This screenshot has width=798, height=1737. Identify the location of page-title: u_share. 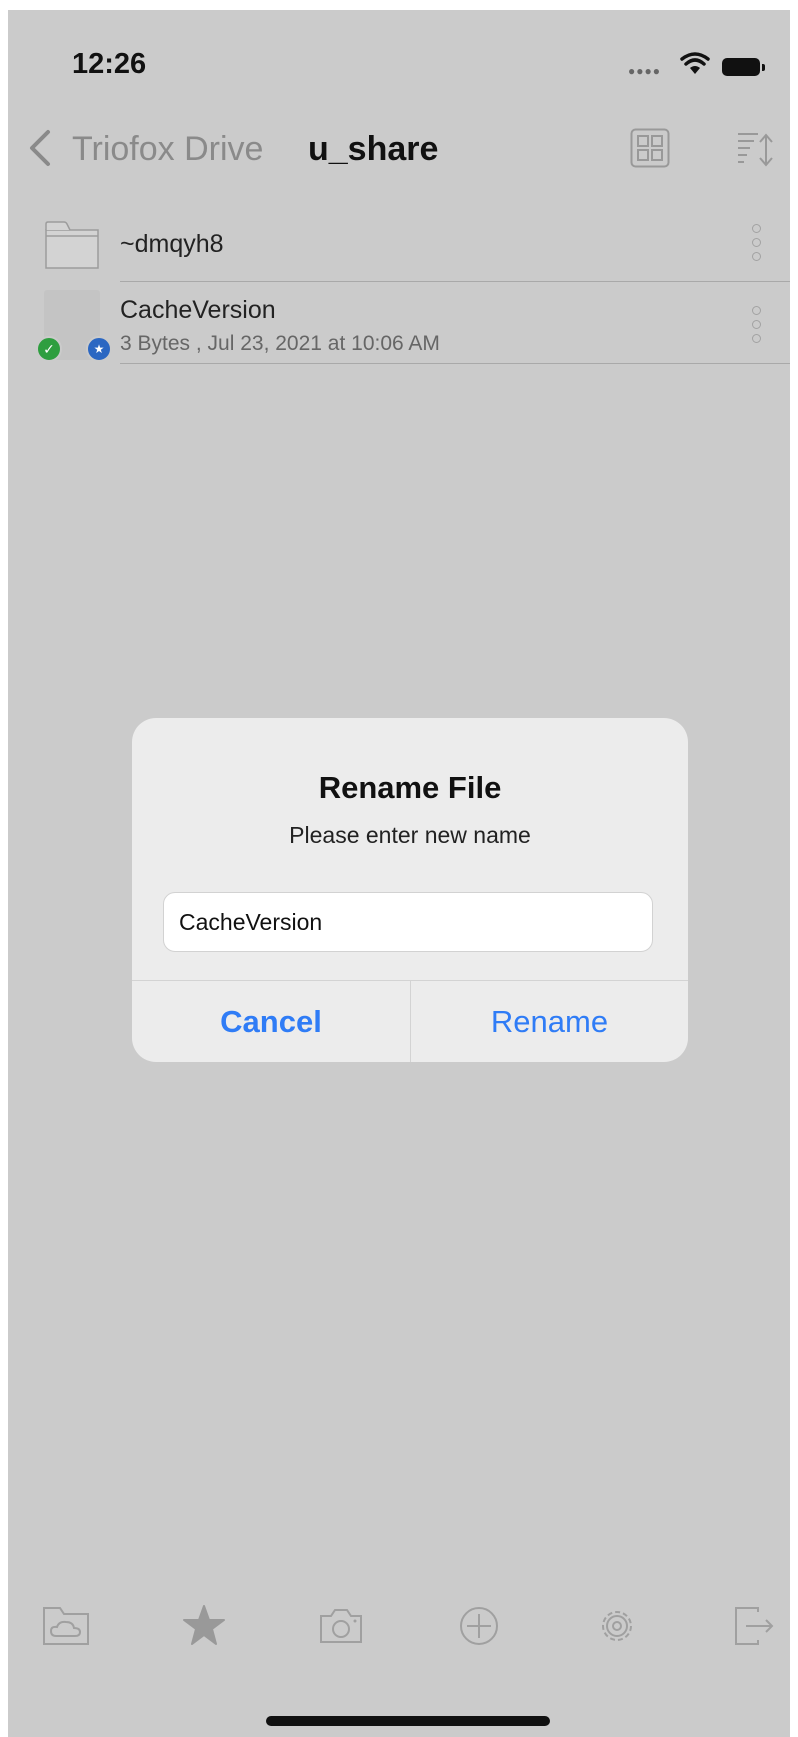
(373, 149).